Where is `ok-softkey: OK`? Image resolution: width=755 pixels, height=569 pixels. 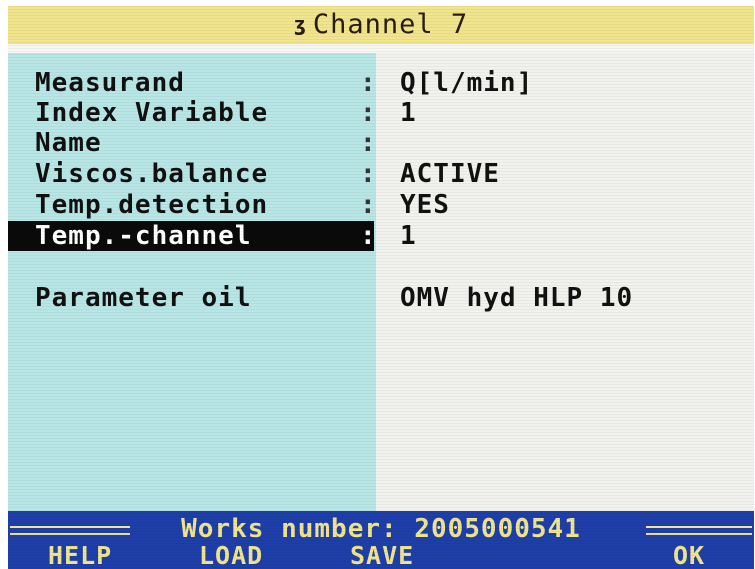 ok-softkey: OK is located at coordinates (689, 556).